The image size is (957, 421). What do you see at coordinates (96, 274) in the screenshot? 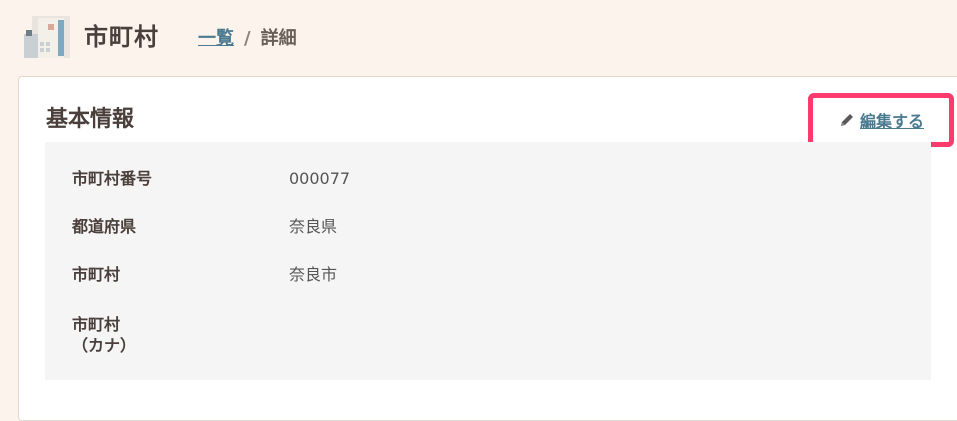
I see `field-label: 市町村` at bounding box center [96, 274].